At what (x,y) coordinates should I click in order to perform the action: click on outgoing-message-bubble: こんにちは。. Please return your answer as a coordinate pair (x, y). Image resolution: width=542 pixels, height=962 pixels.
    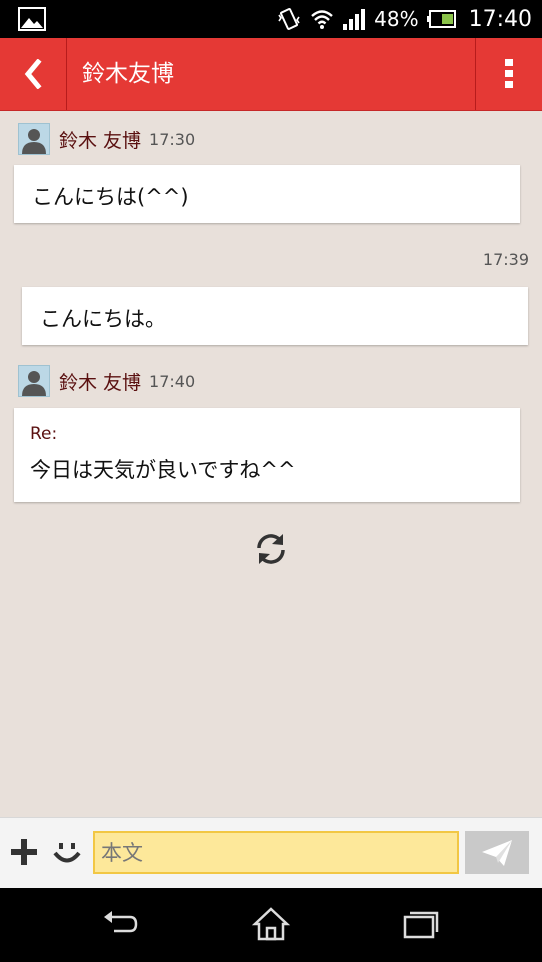
    Looking at the image, I should click on (275, 316).